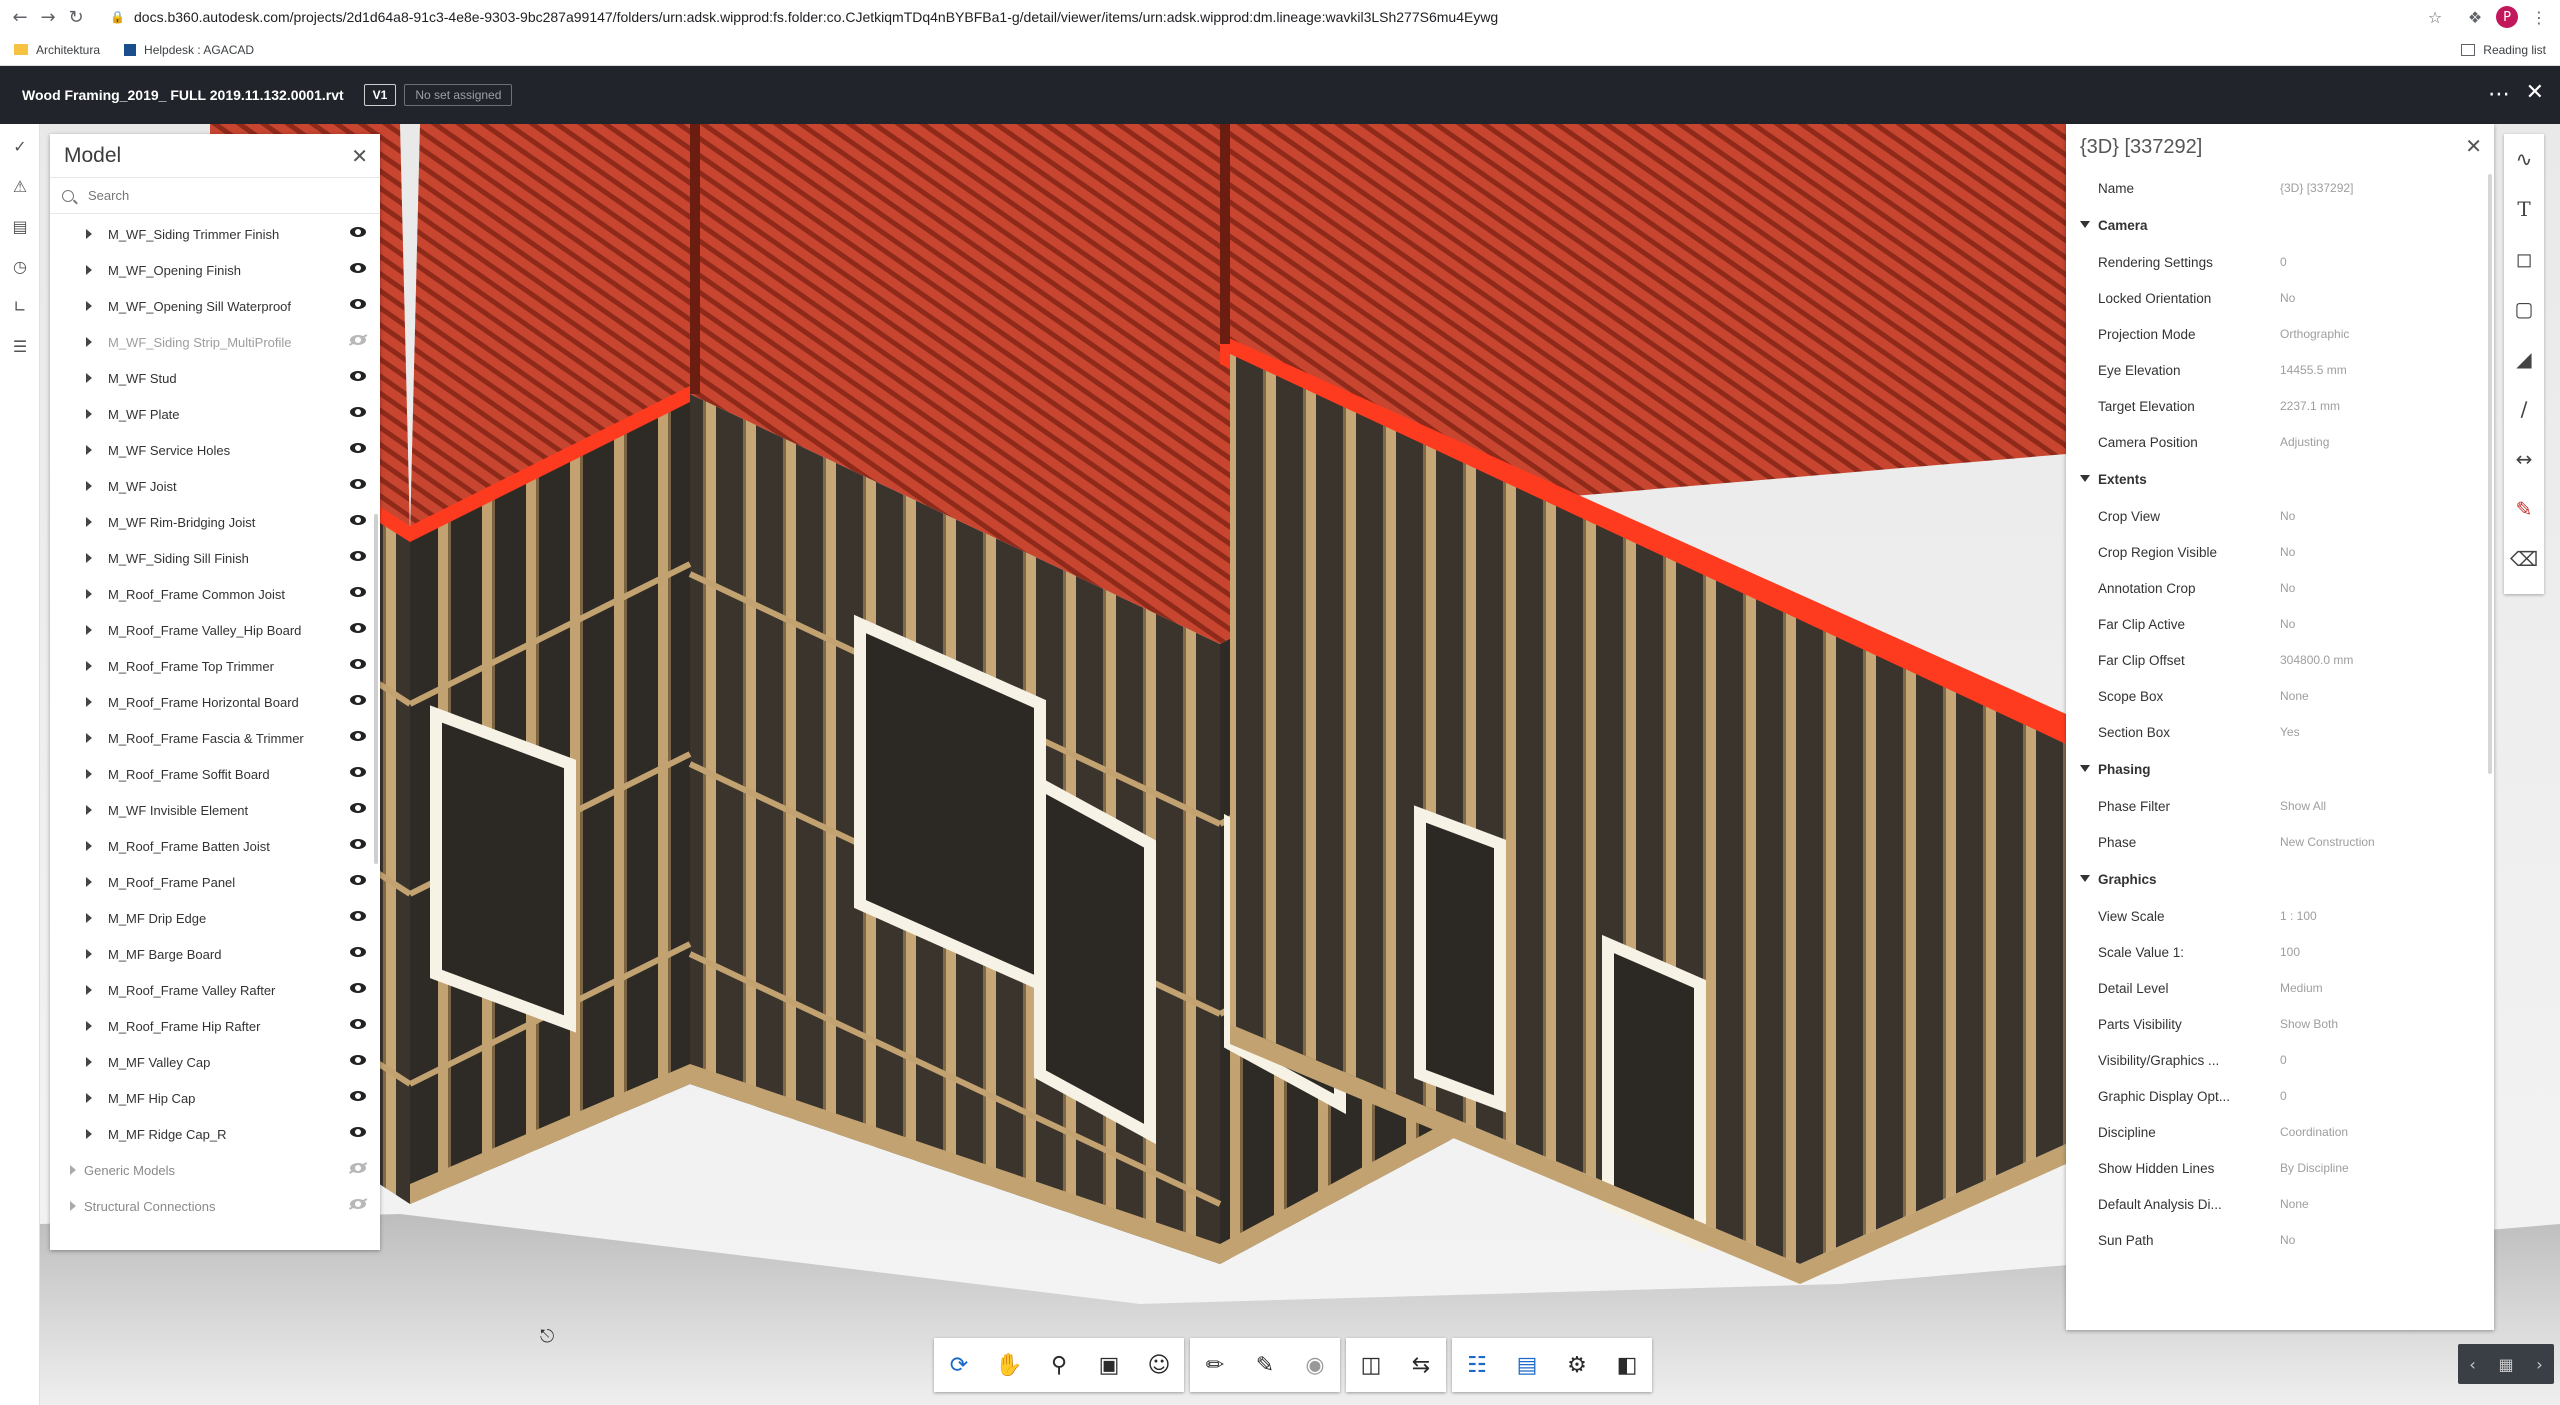  What do you see at coordinates (215, 522) in the screenshot?
I see `tree-row: M_WF Rim-Bridging Joist` at bounding box center [215, 522].